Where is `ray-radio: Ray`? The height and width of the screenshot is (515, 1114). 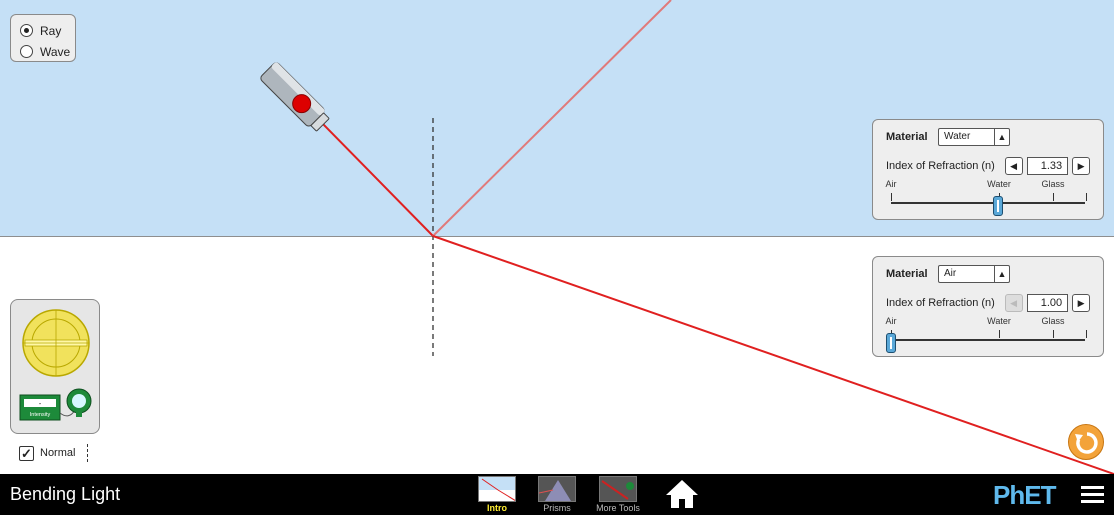
ray-radio: Ray is located at coordinates (47, 30).